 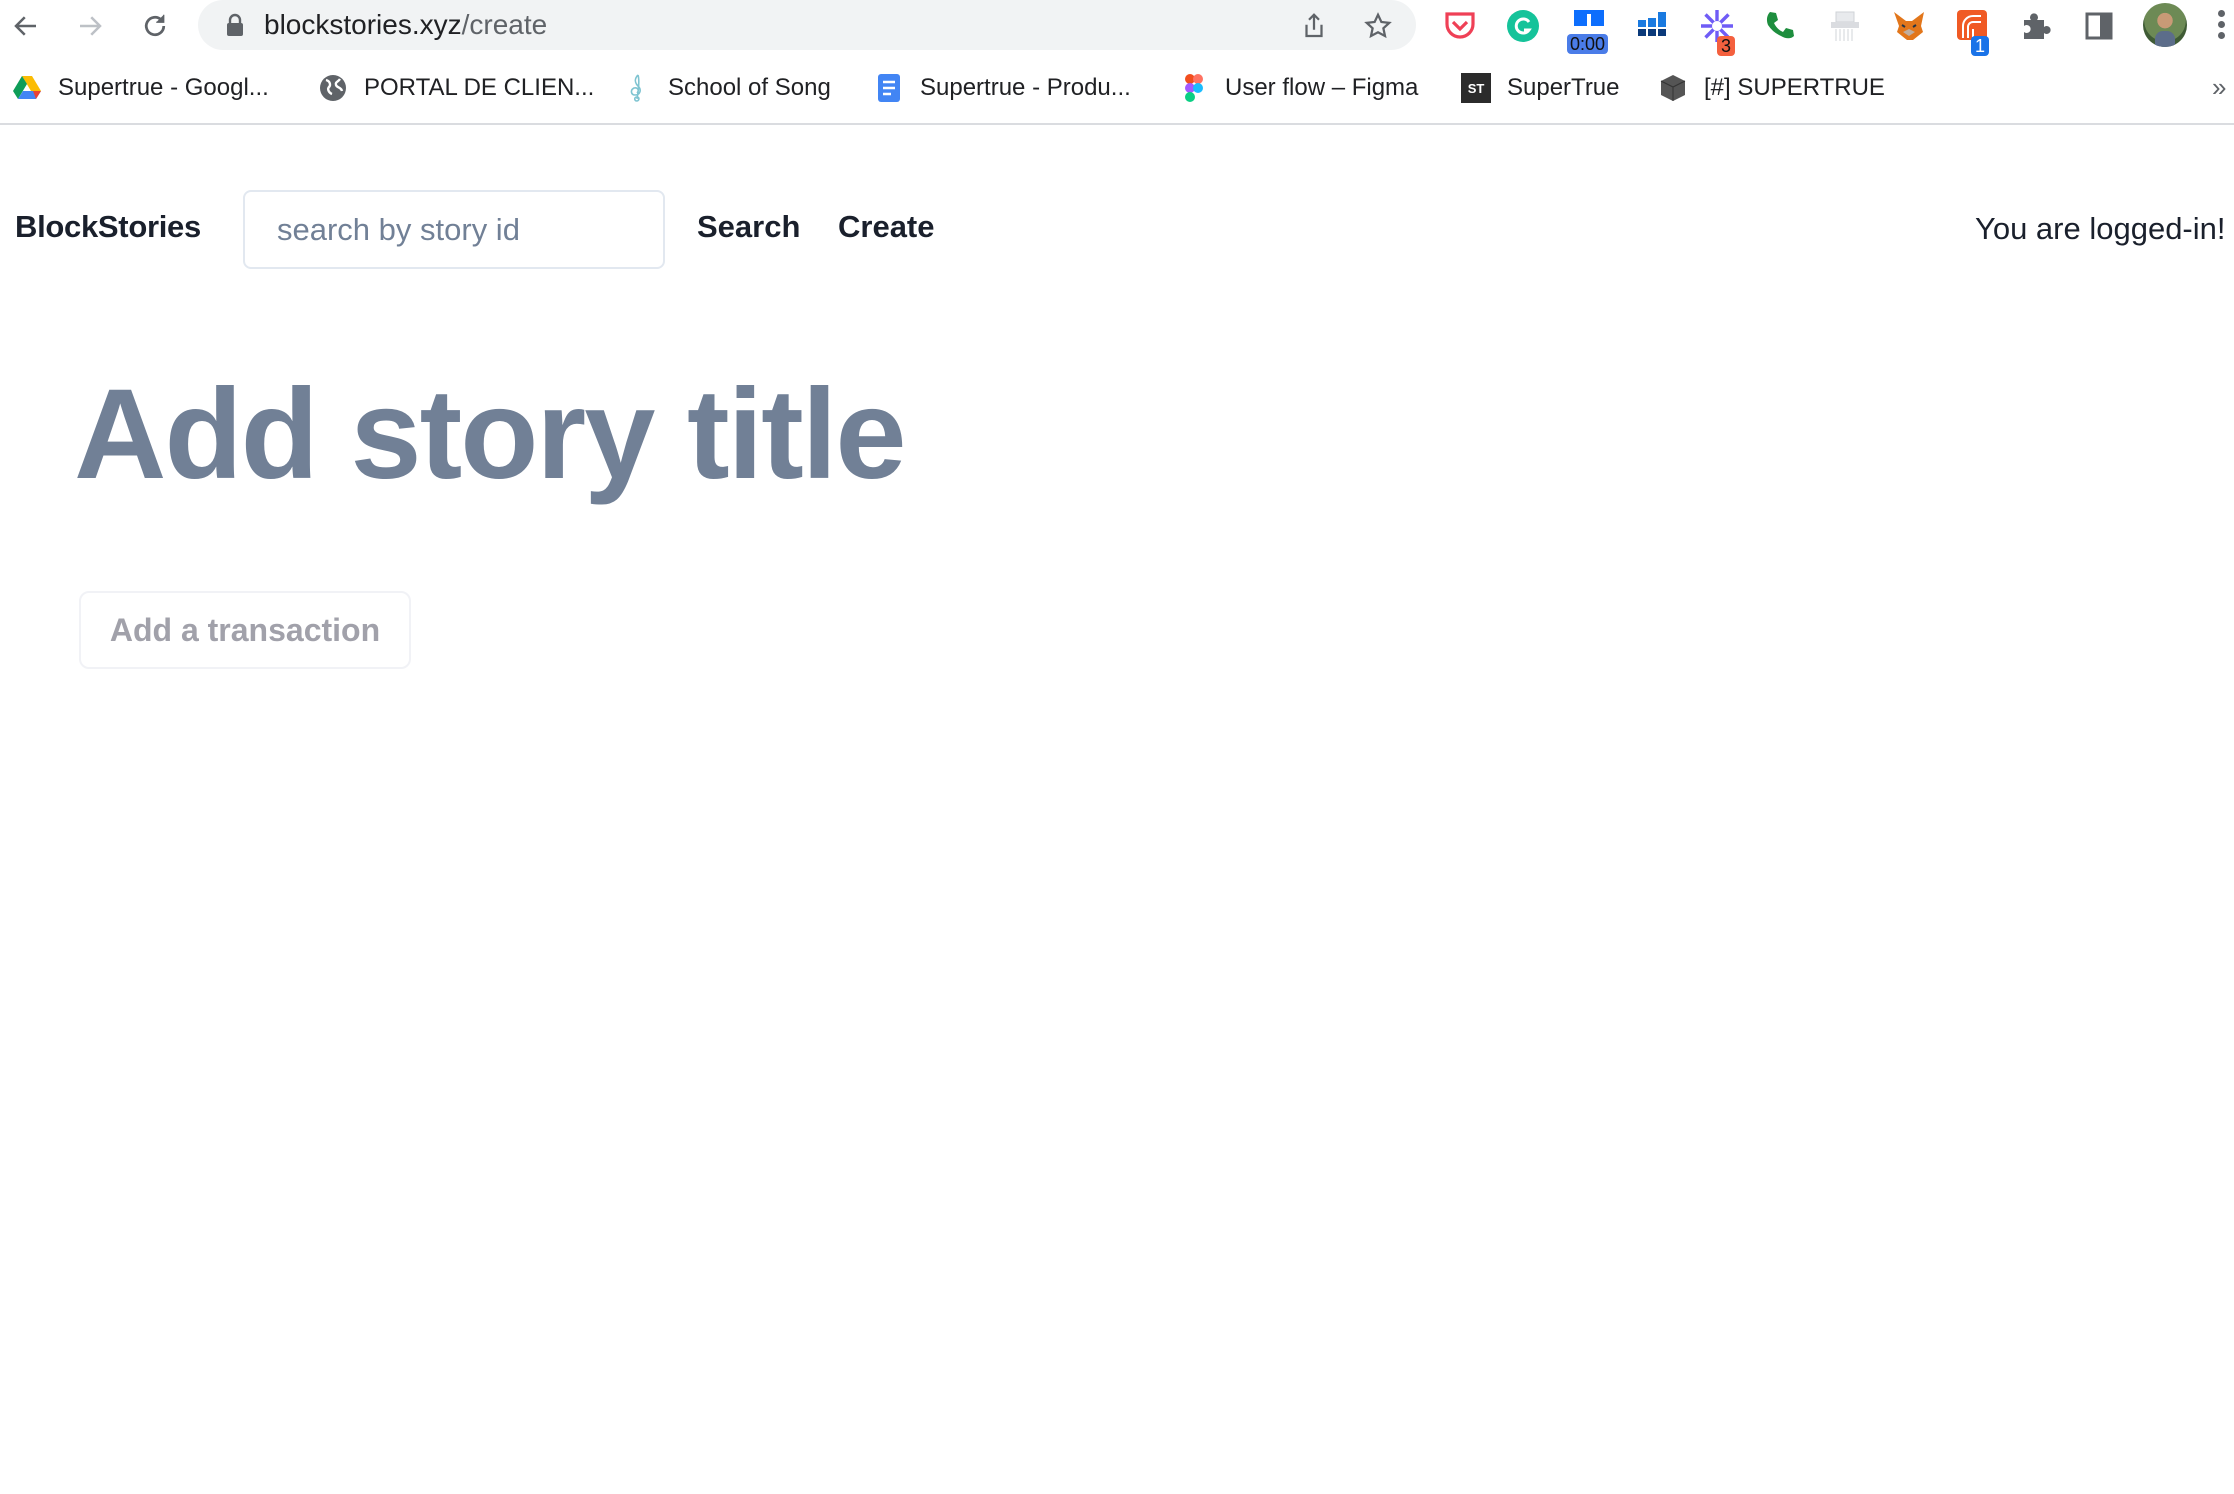 I want to click on arrow-left-icon, so click(x=25, y=26).